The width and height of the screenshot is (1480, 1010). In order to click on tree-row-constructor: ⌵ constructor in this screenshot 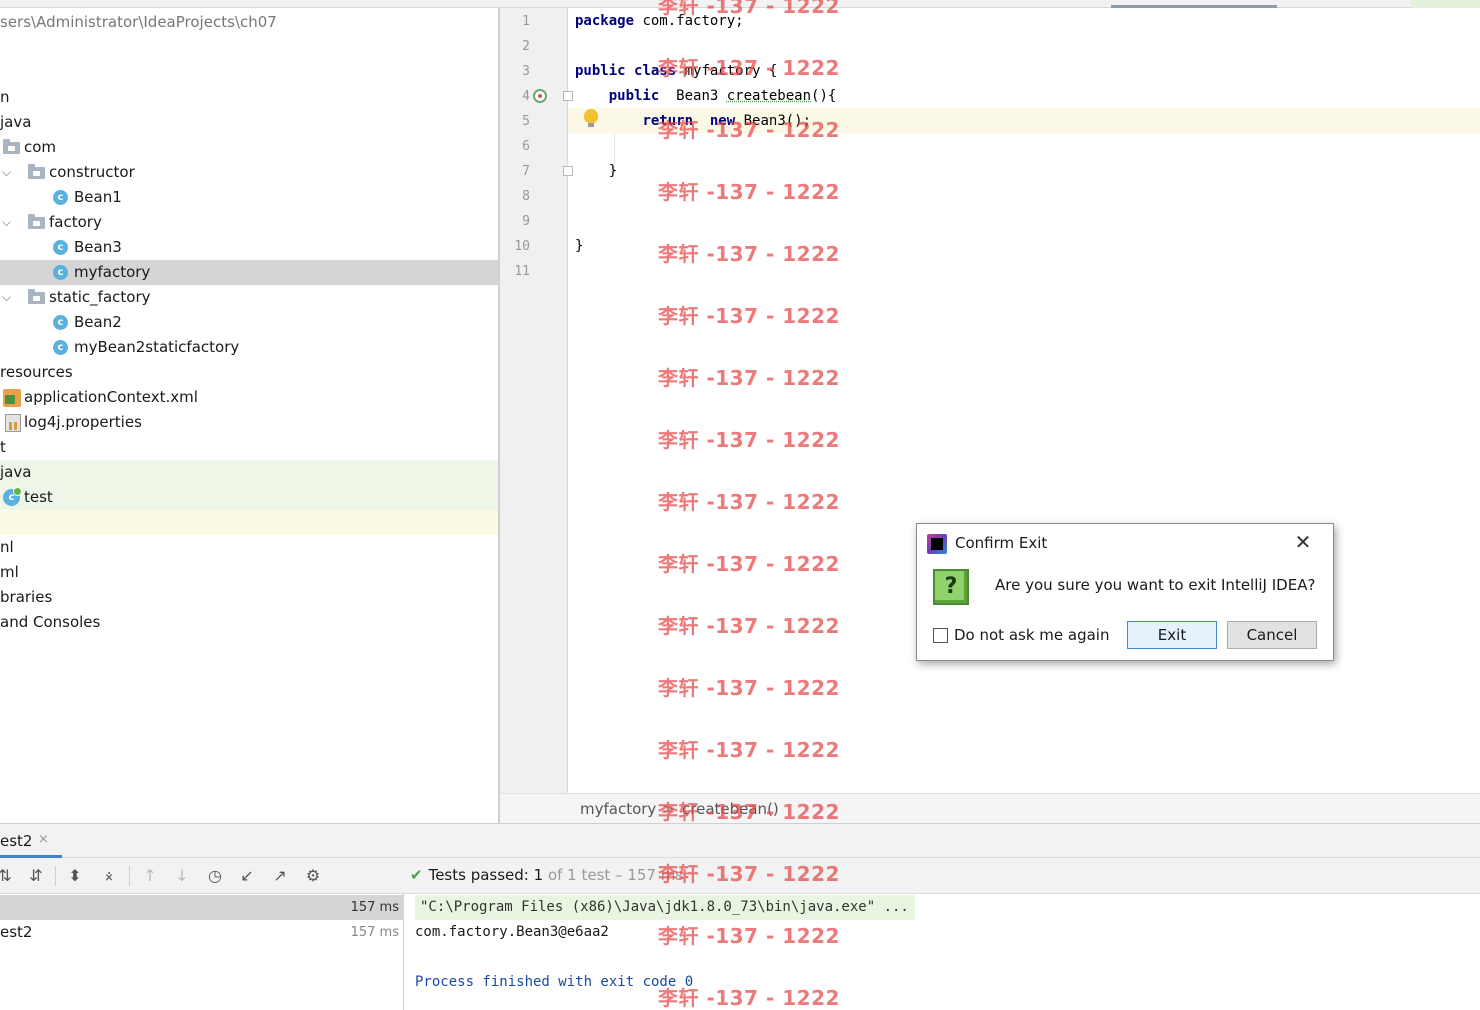, I will do `click(249, 172)`.